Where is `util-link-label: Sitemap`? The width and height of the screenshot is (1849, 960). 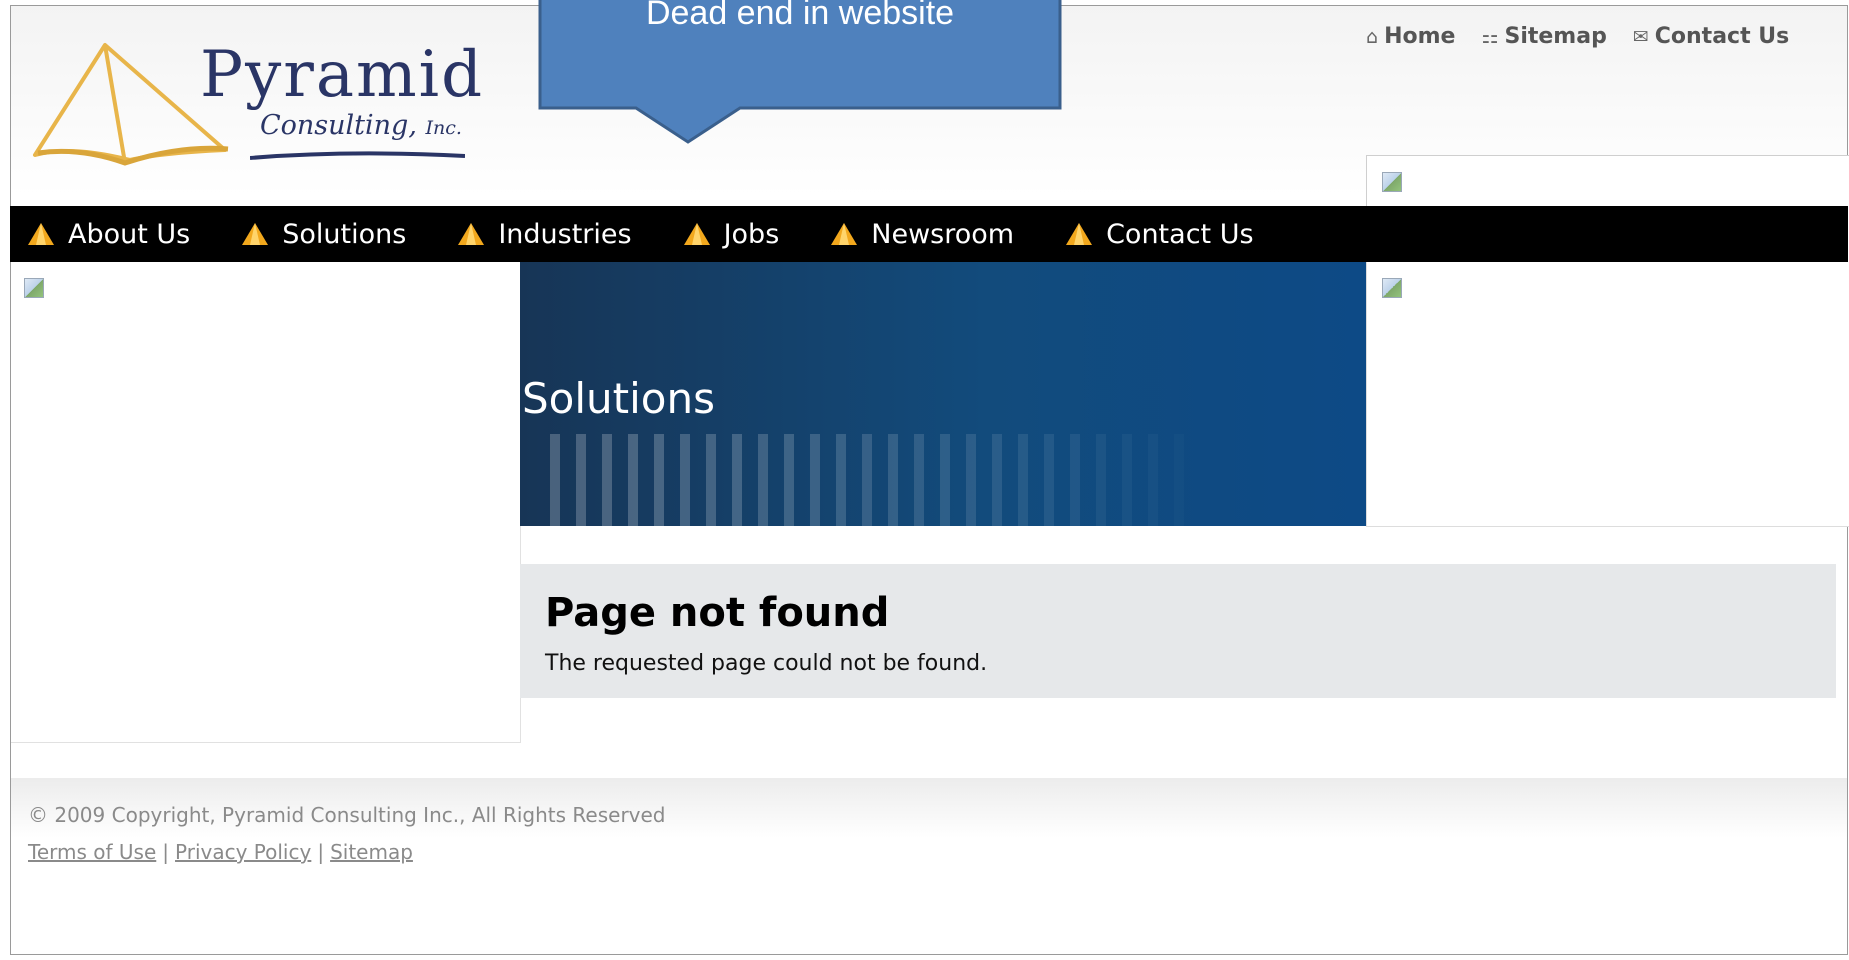
util-link-label: Sitemap is located at coordinates (1555, 36).